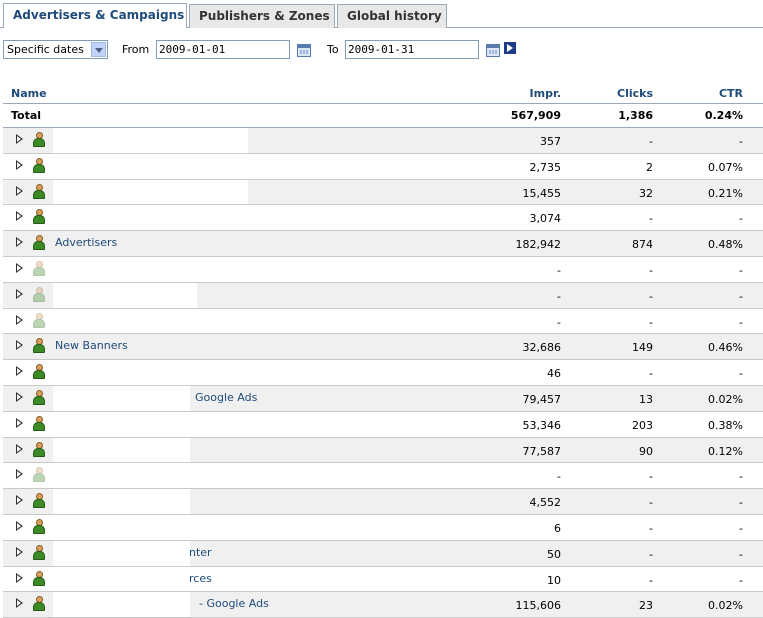  What do you see at coordinates (223, 49) in the screenshot?
I see `from-date-input: 2009-01-01` at bounding box center [223, 49].